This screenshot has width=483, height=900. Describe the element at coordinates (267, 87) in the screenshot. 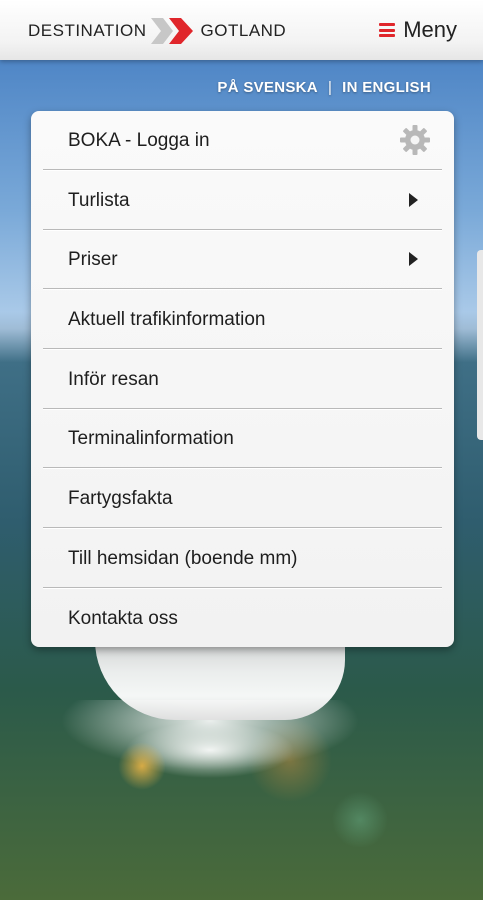

I see `lang-swedish-link: PÅ SVENSKA` at that location.